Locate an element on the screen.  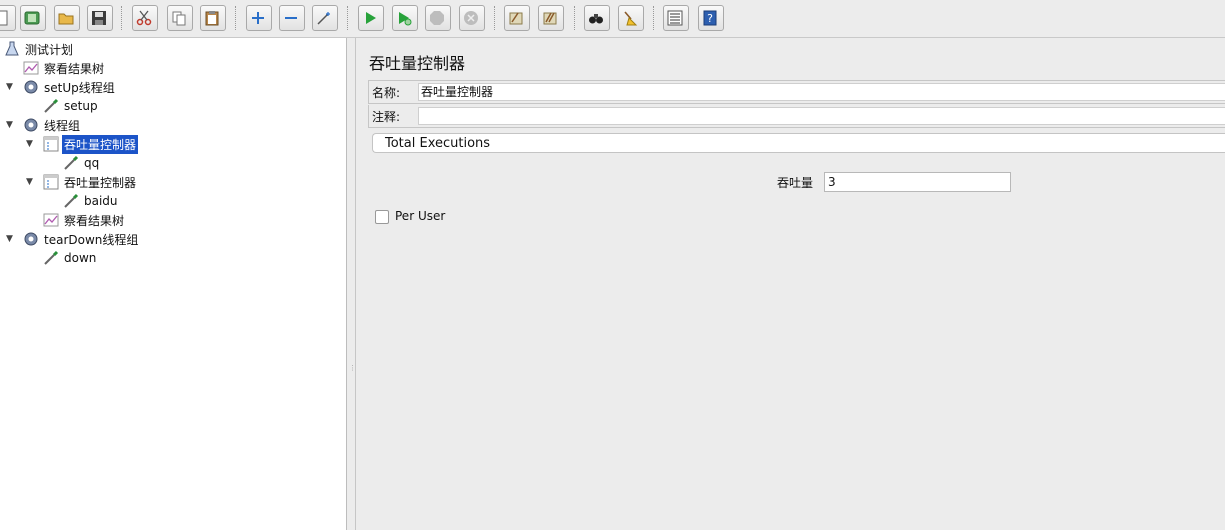
binoculars-icon is located at coordinates (595, 19).